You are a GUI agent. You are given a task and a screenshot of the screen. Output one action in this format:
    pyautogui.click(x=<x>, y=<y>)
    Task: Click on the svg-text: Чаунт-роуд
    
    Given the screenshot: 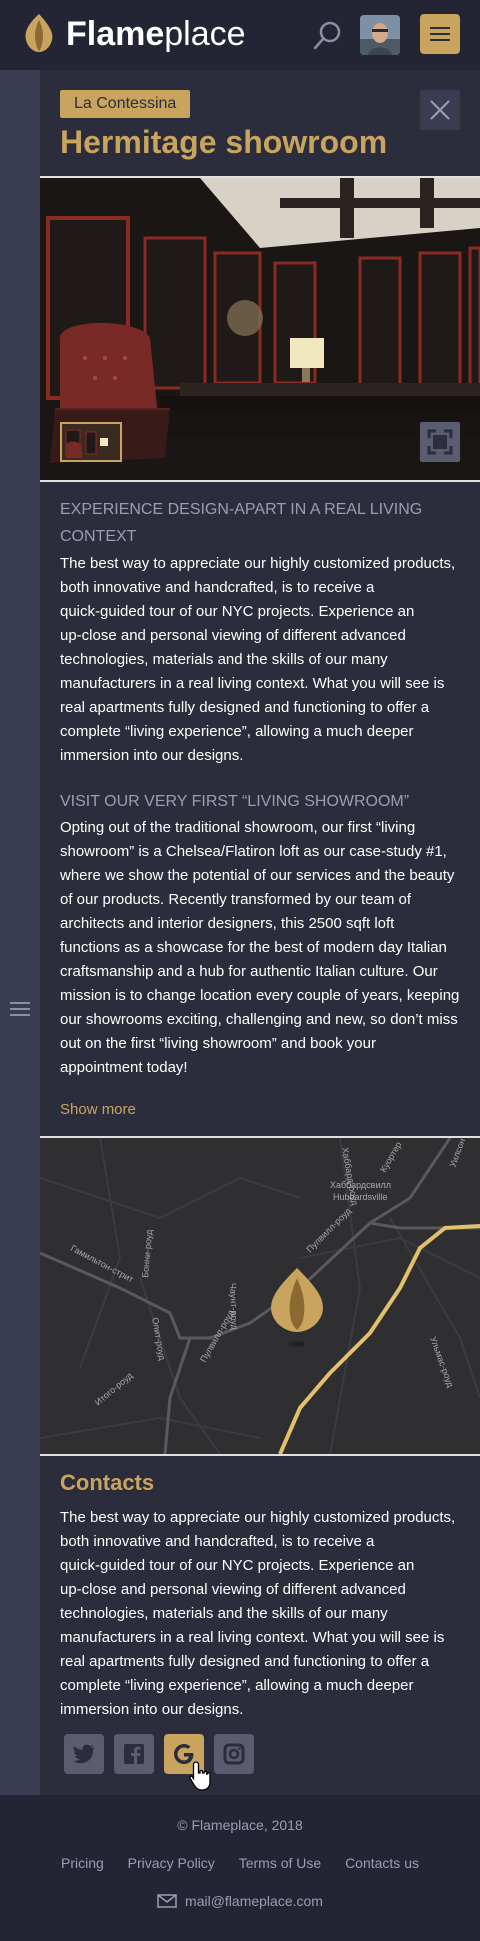 What is the action you would take?
    pyautogui.click(x=234, y=1307)
    